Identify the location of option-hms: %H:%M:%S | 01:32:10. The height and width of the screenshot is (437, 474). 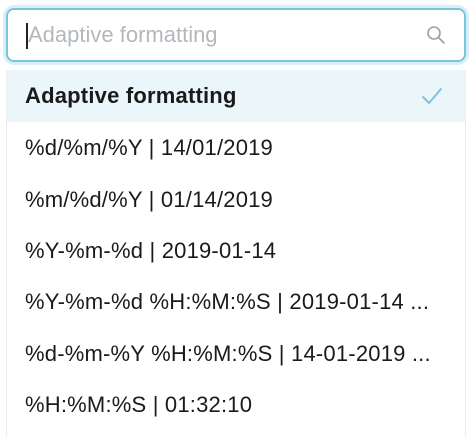
(236, 405).